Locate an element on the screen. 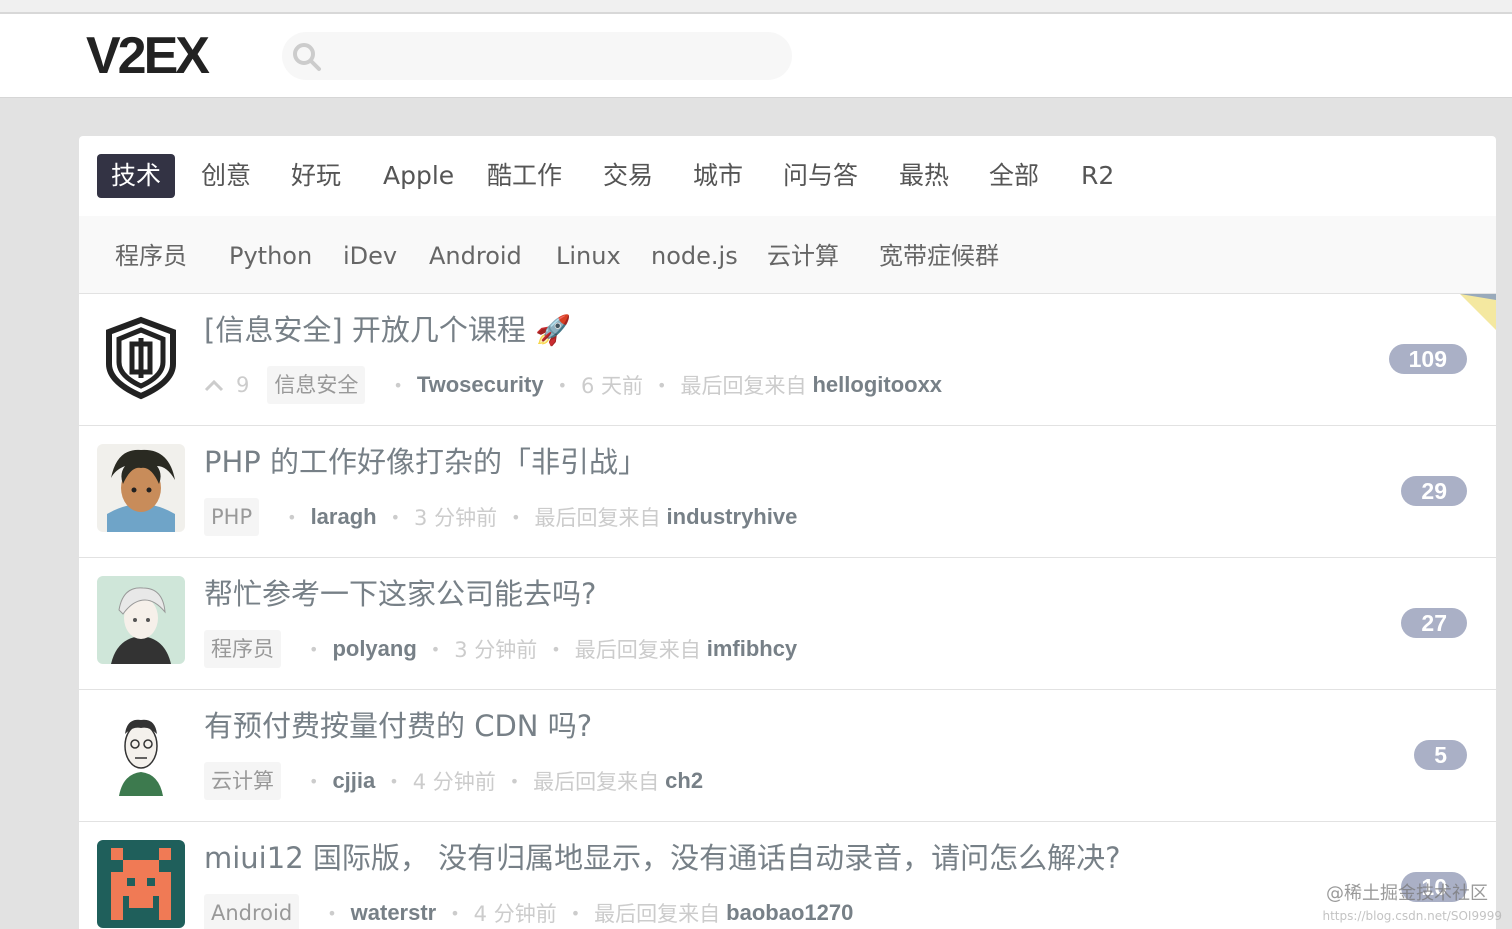 The width and height of the screenshot is (1512, 929). reply-count-badge: 29 is located at coordinates (1434, 491).